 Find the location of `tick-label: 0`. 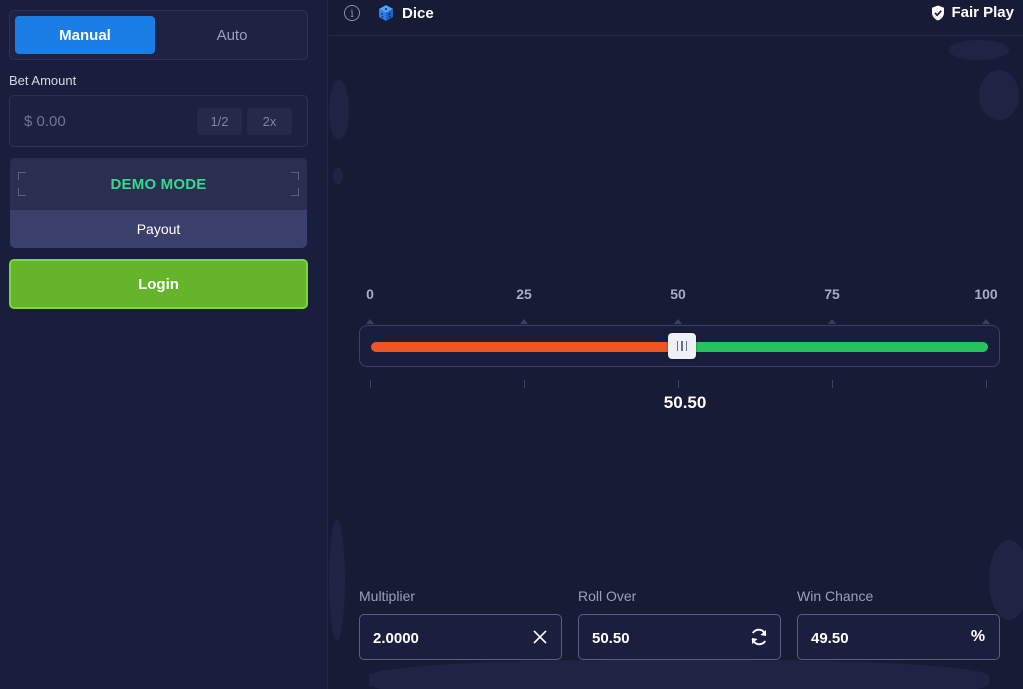

tick-label: 0 is located at coordinates (370, 294).